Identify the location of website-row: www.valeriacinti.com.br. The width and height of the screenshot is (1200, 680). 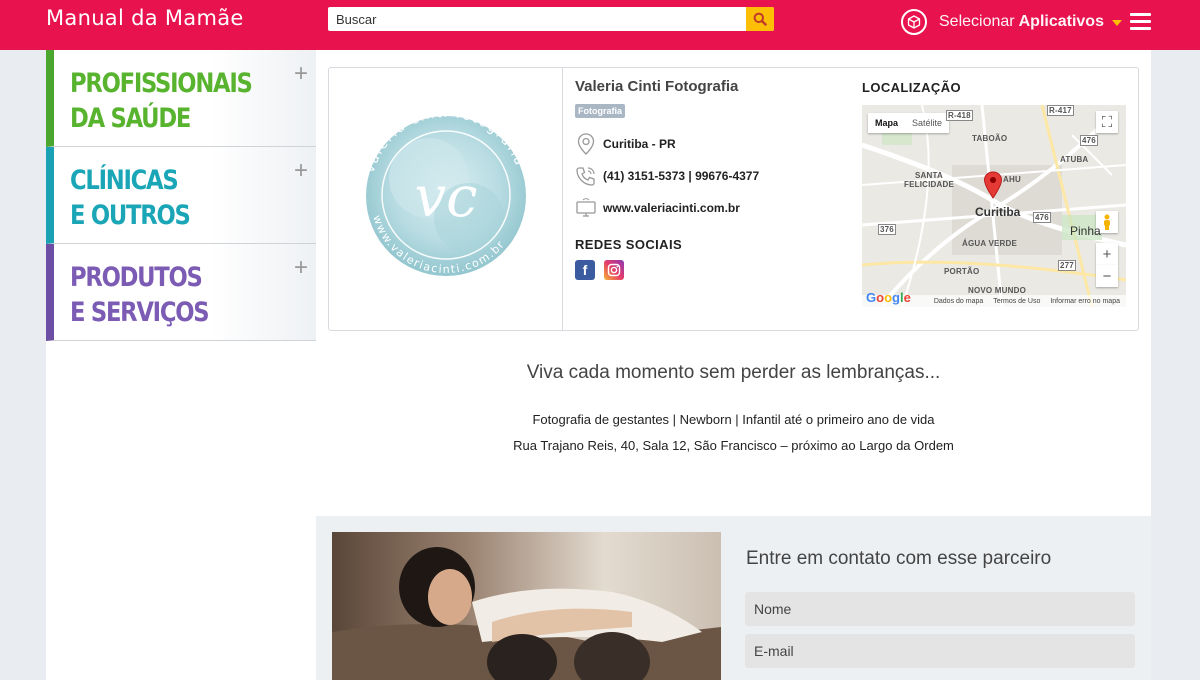
(710, 208).